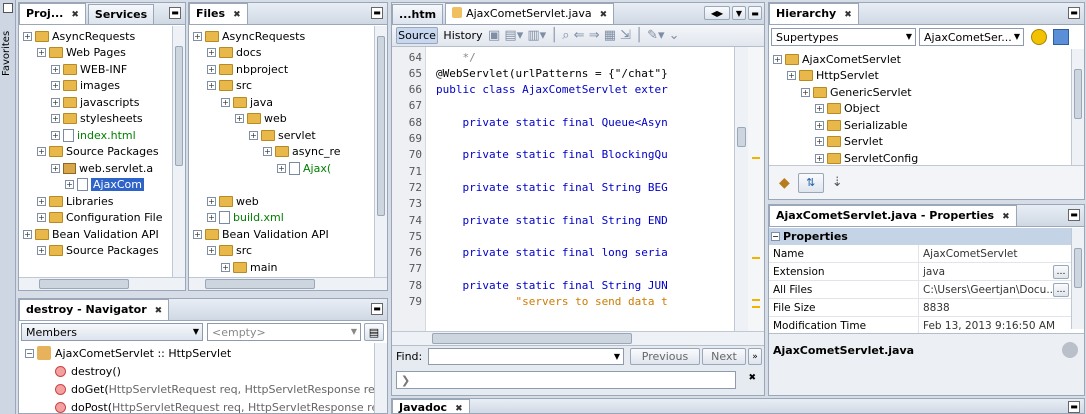 This screenshot has width=1086, height=414. What do you see at coordinates (247, 102) in the screenshot?
I see `tree-node: + java` at bounding box center [247, 102].